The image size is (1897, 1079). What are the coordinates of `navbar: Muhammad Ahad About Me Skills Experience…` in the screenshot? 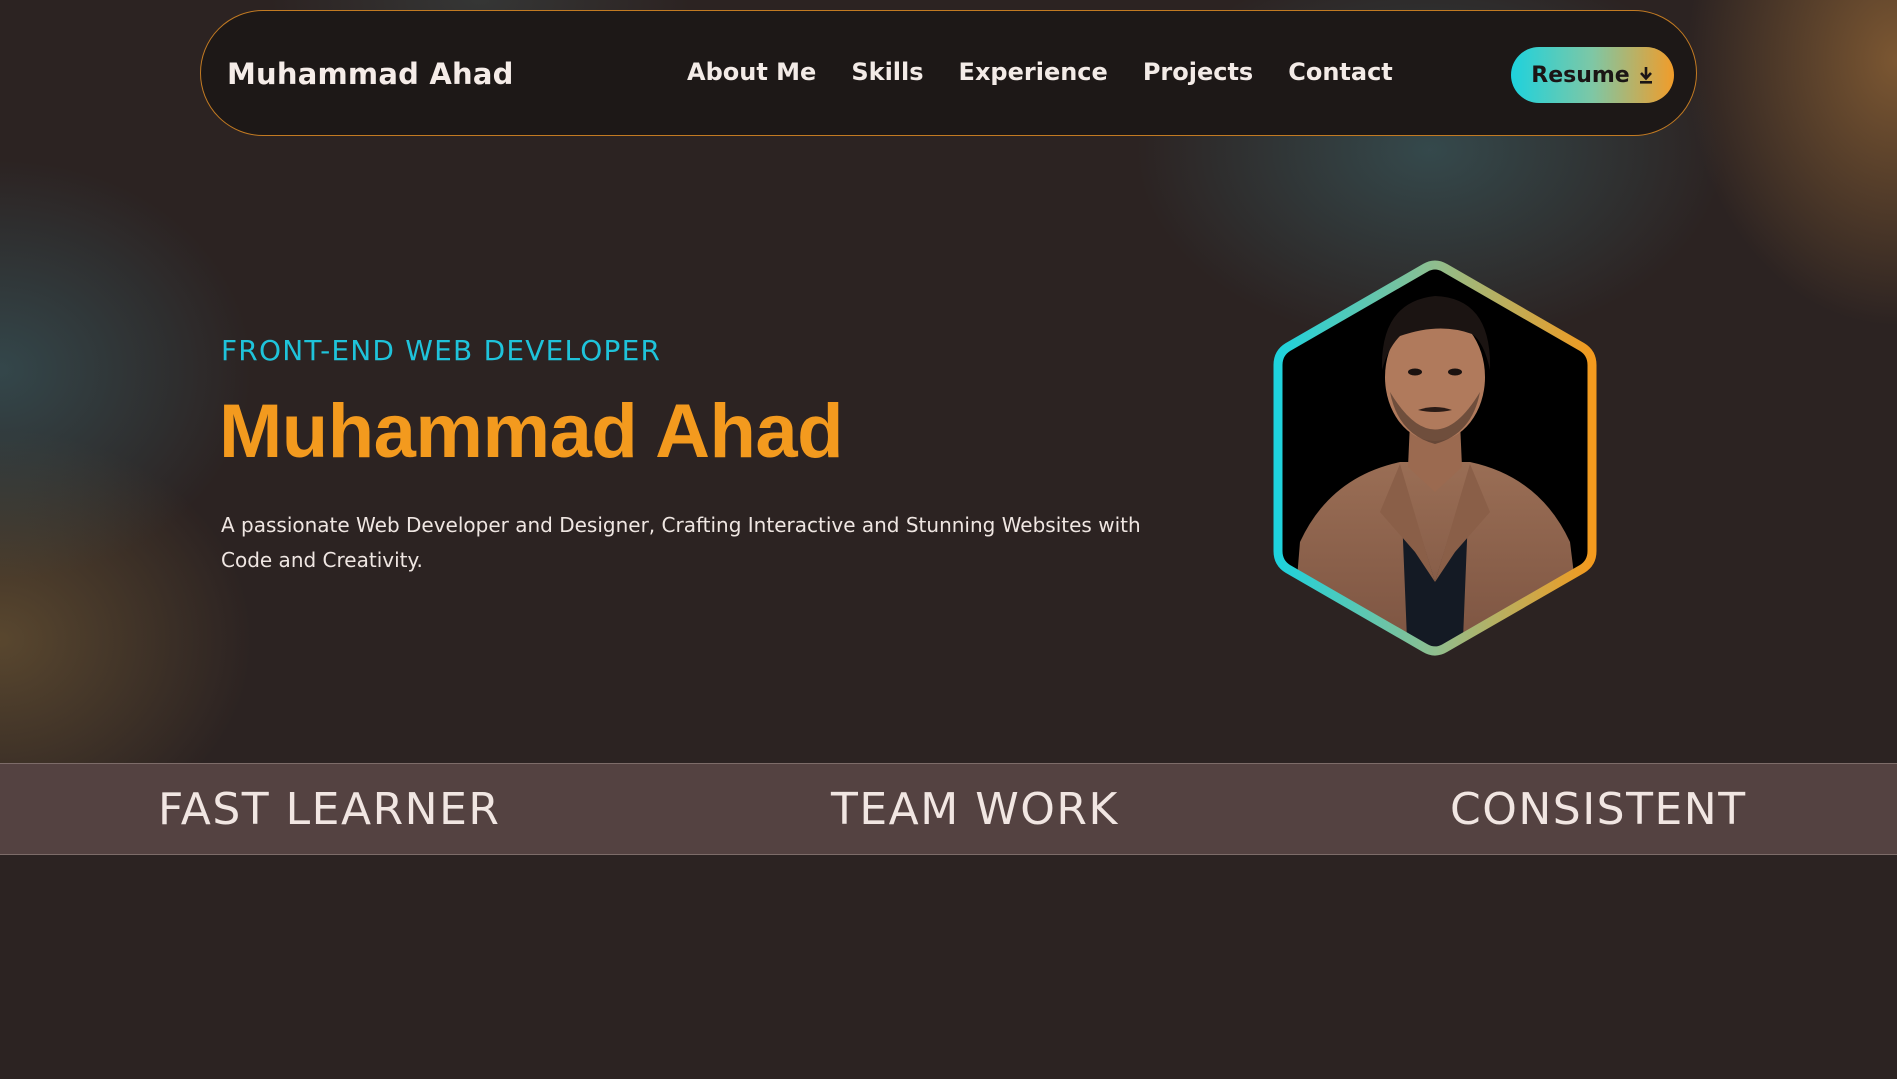 It's located at (948, 73).